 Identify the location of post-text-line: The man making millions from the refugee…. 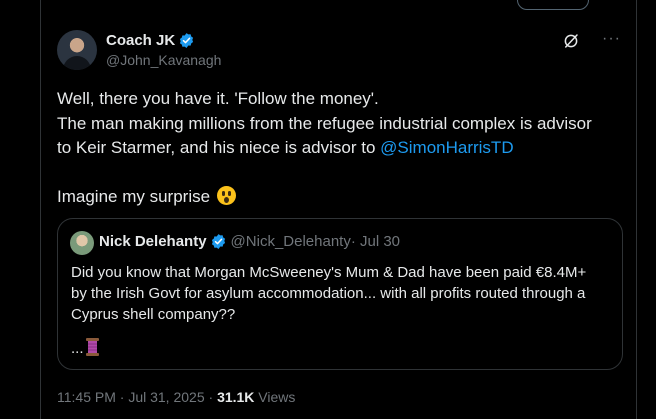
(324, 123).